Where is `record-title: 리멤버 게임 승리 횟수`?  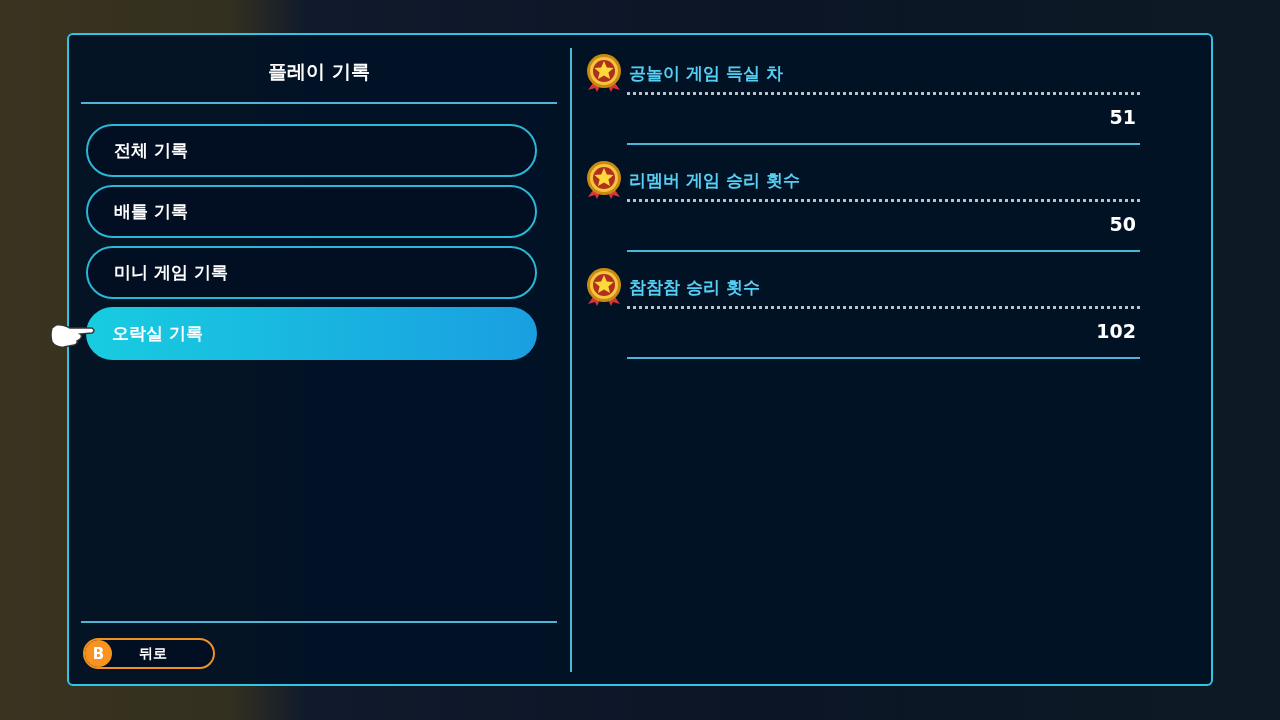
record-title: 리멤버 게임 승리 횟수 is located at coordinates (714, 180).